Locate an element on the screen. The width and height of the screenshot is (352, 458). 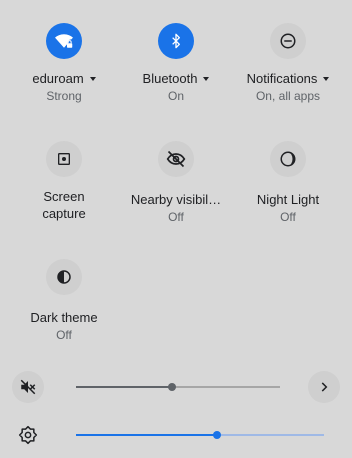
wifi-toggle-button is located at coordinates (64, 41).